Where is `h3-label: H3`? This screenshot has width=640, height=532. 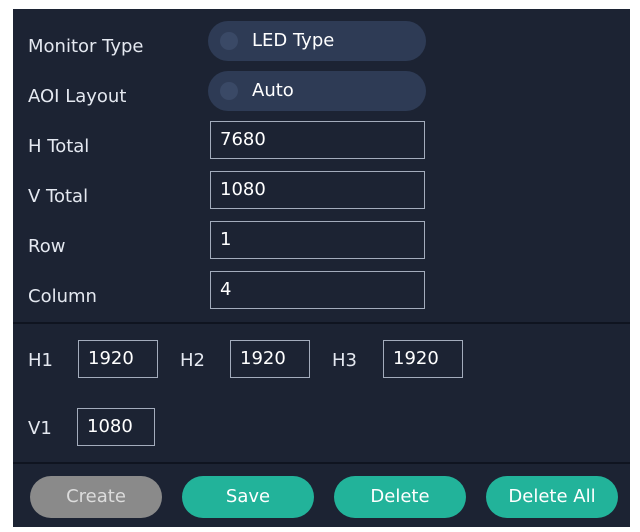 h3-label: H3 is located at coordinates (344, 360).